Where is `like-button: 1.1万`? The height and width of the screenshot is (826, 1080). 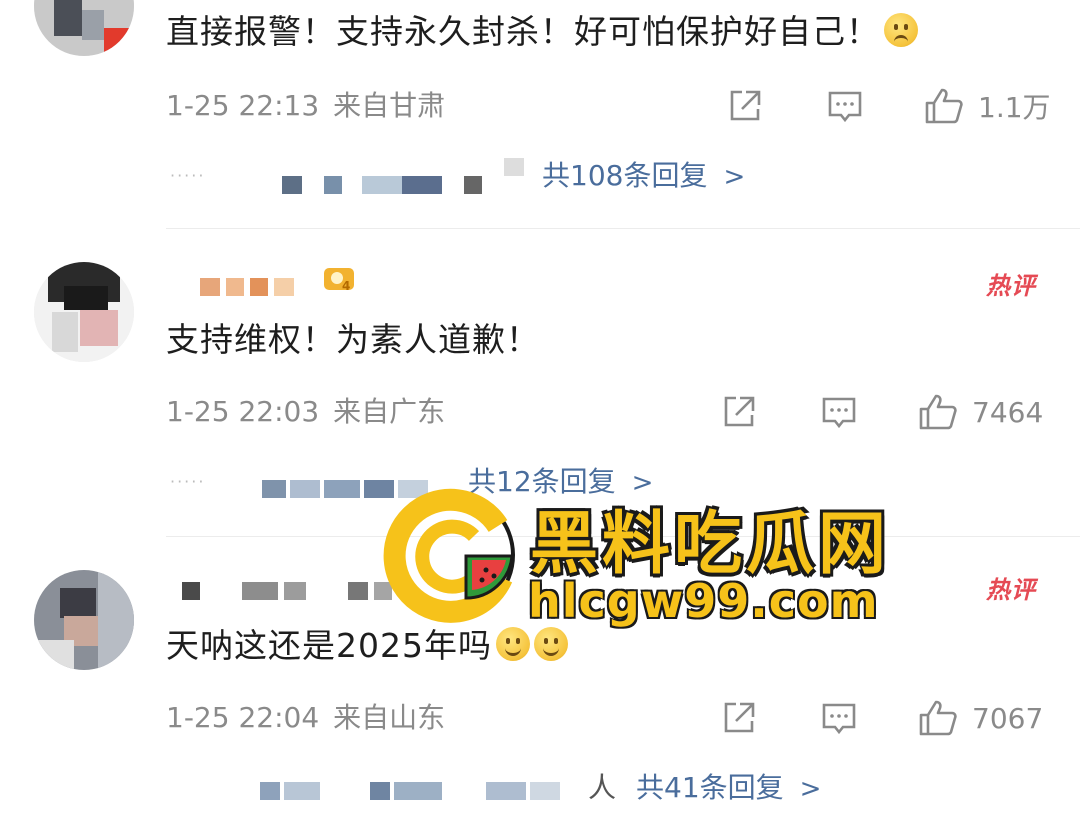 like-button: 1.1万 is located at coordinates (987, 106).